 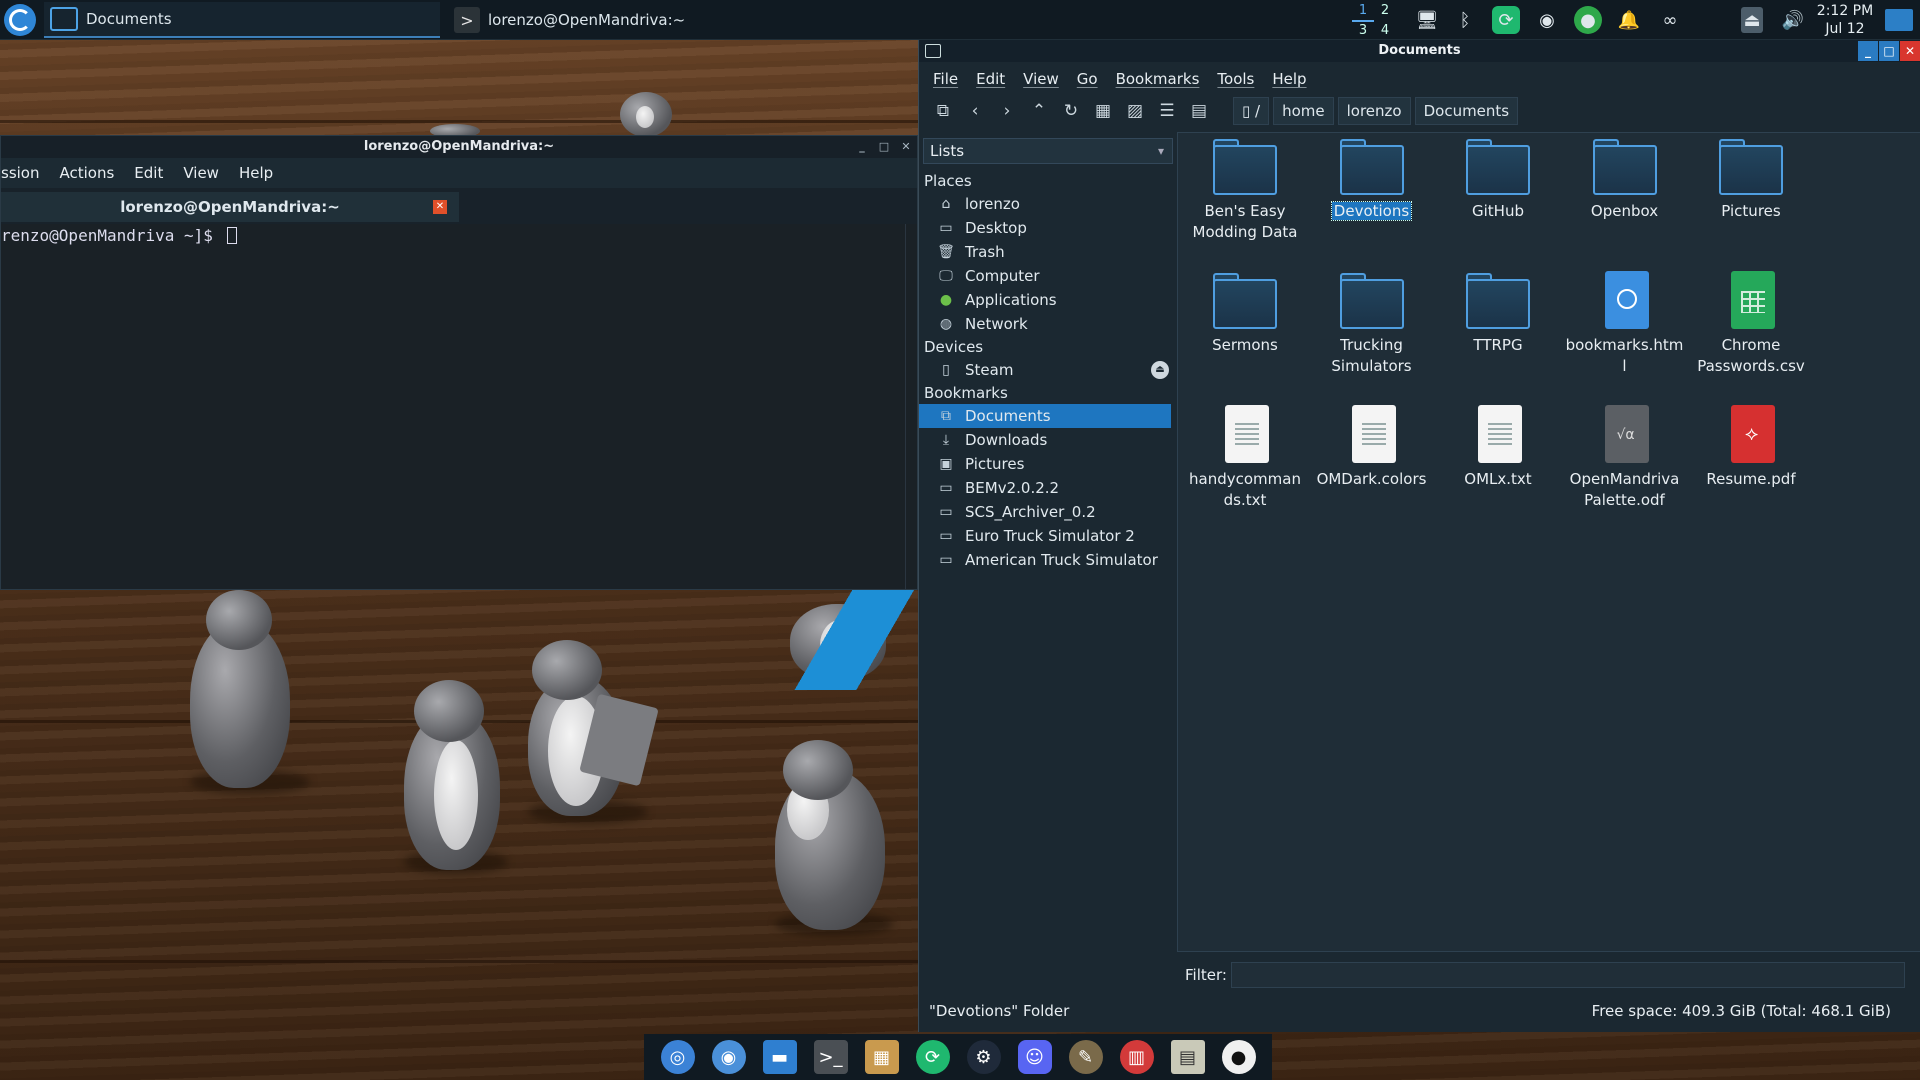 I want to click on book-icon: ▥, so click(x=1136, y=1057).